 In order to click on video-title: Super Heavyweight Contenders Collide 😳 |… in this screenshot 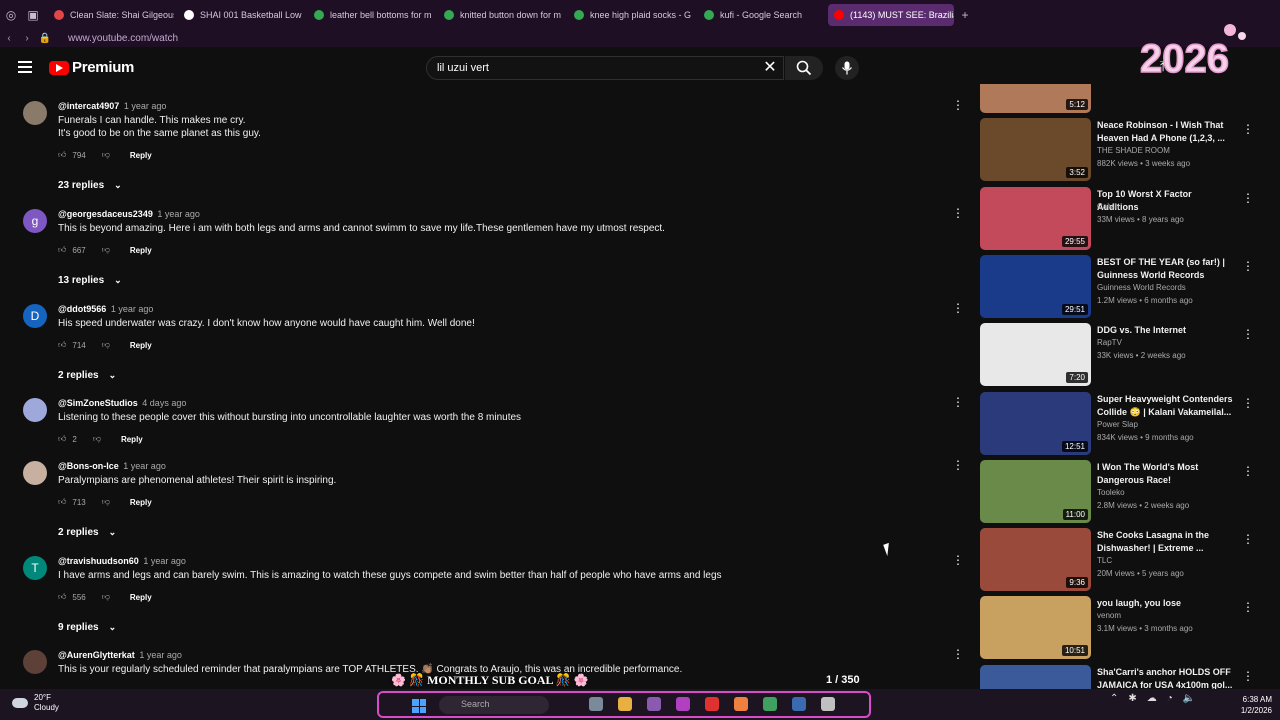, I will do `click(1166, 406)`.